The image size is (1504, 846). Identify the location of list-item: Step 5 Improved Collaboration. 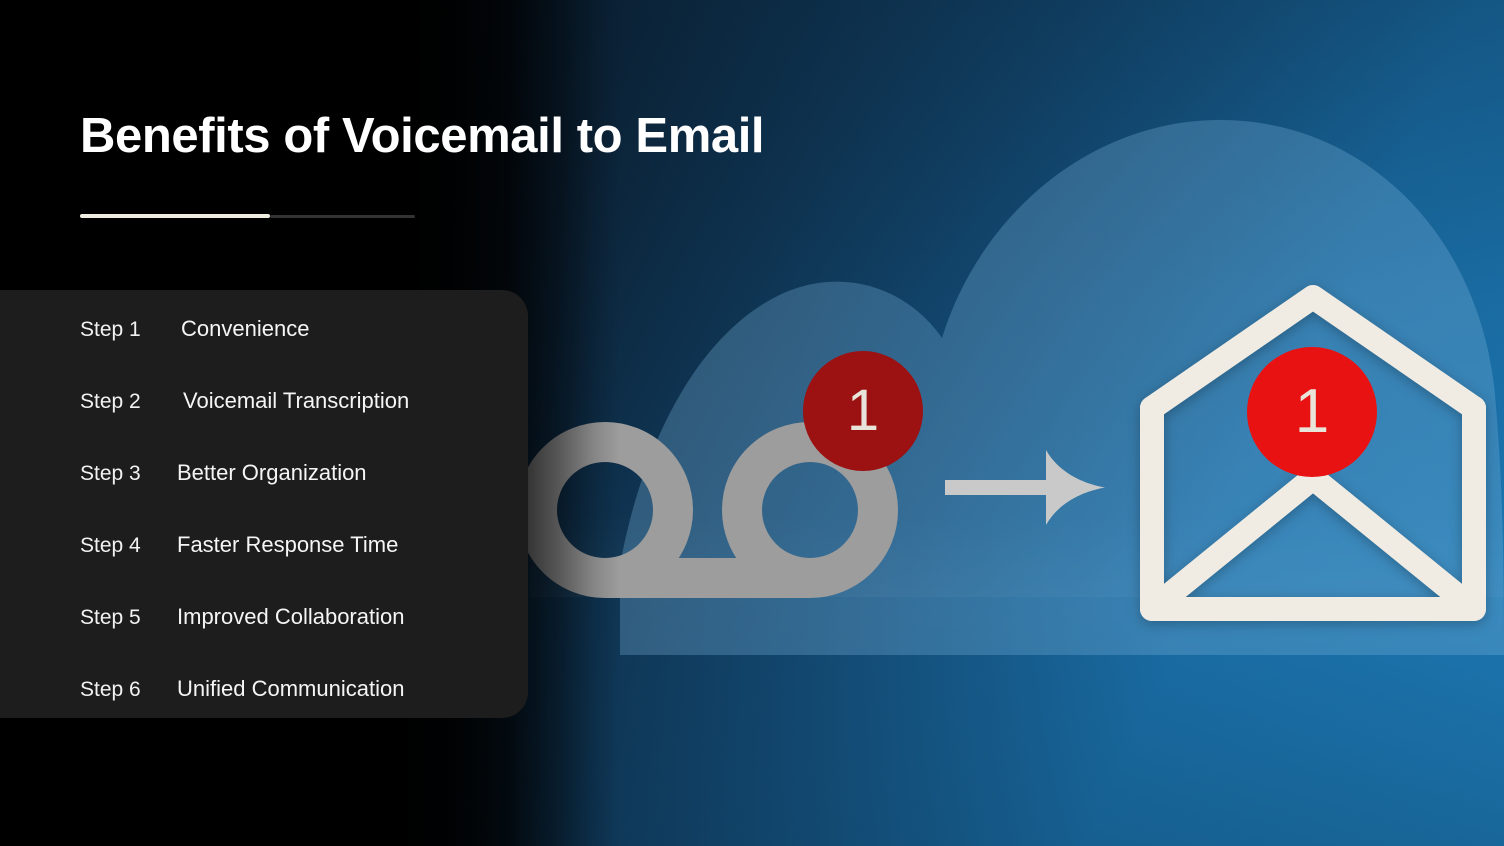
(242, 617).